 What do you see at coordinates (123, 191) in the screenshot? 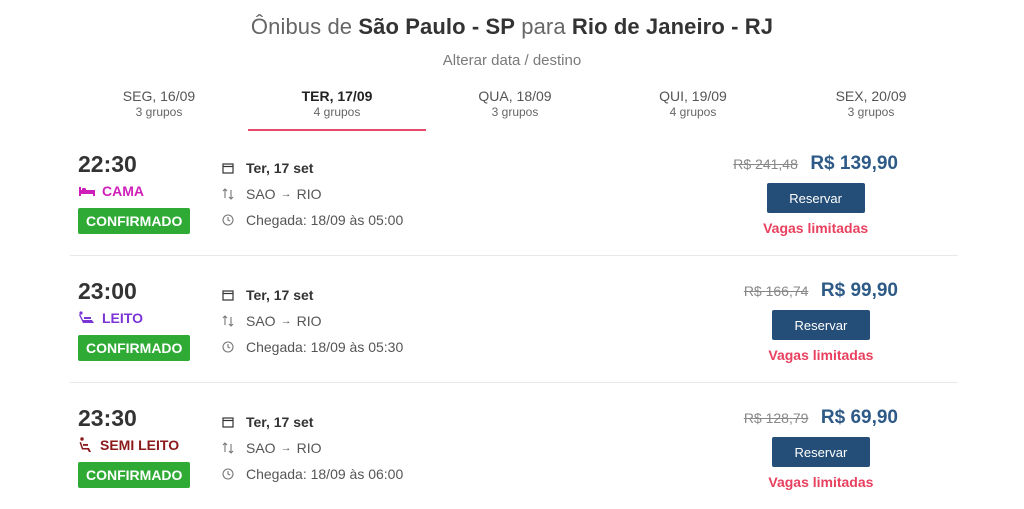
I see `seat-type-label: CAMA` at bounding box center [123, 191].